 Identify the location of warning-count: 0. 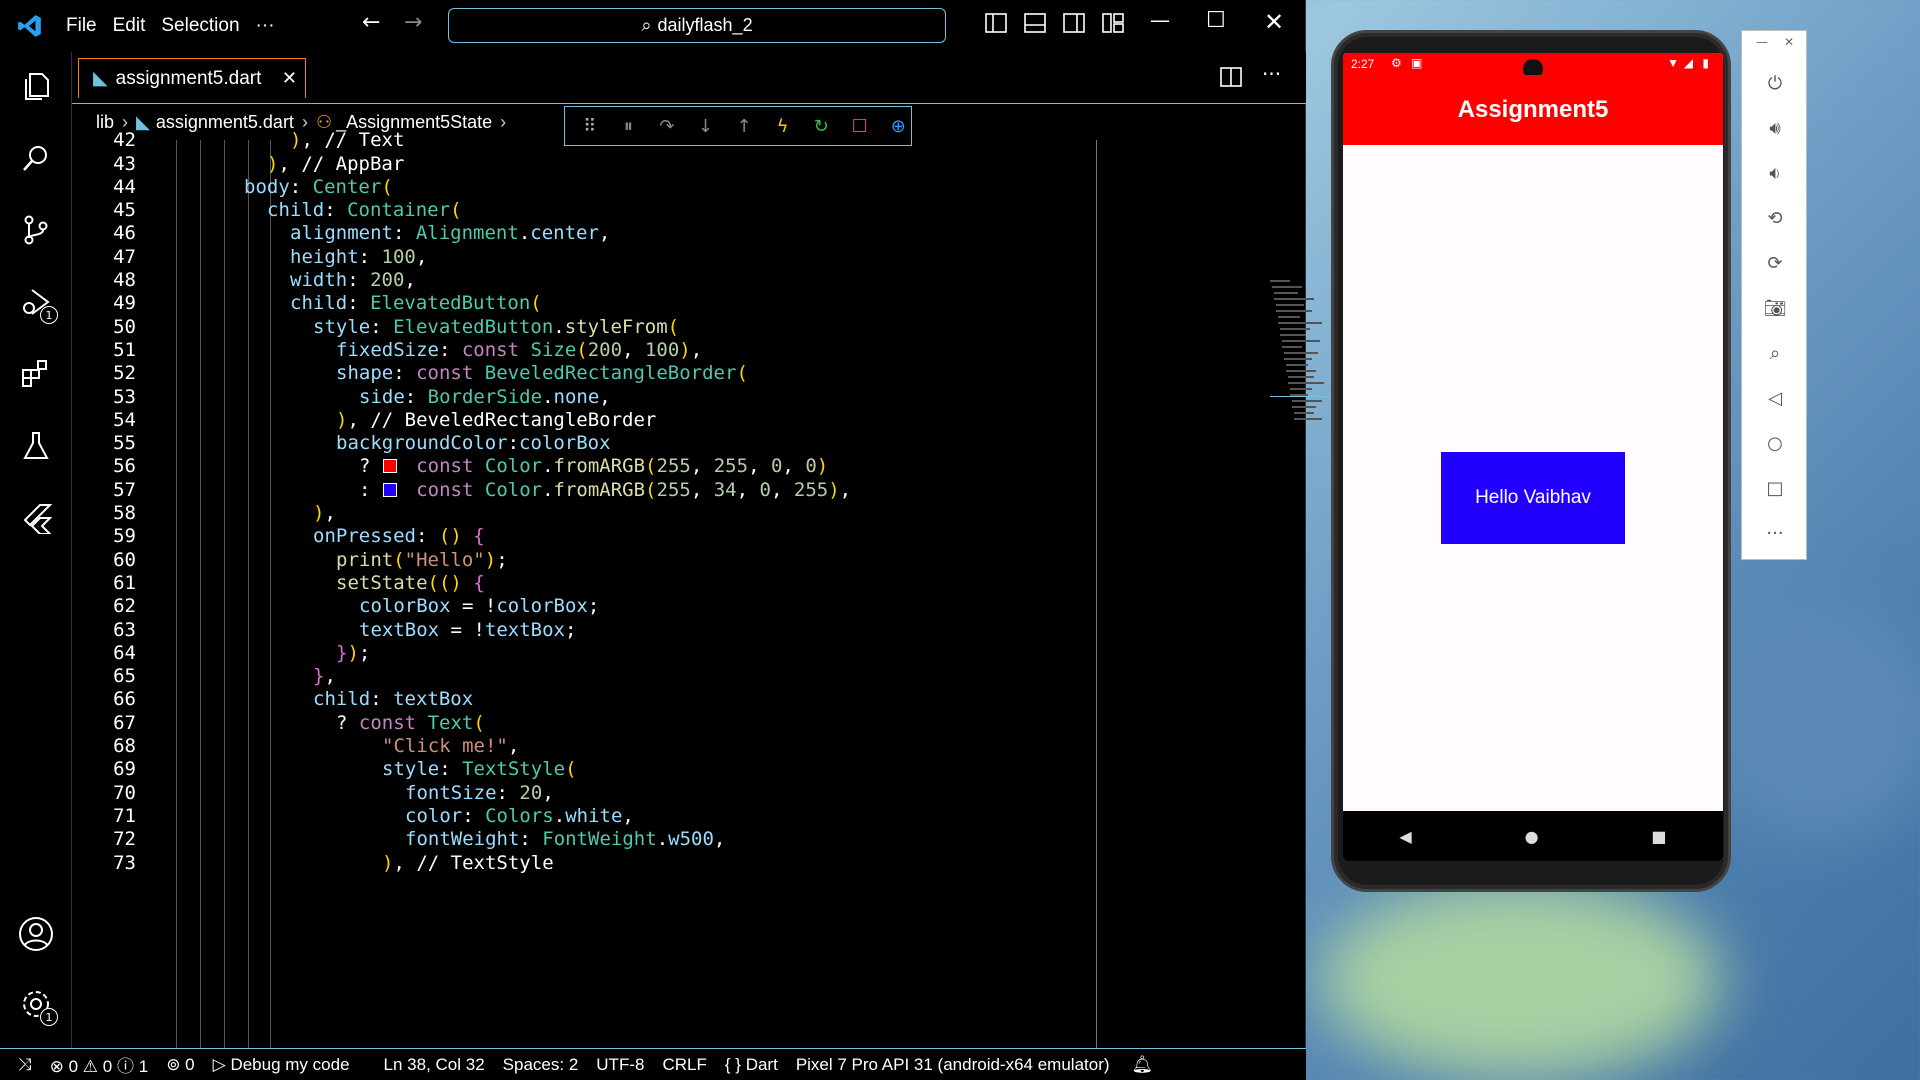
(107, 1066).